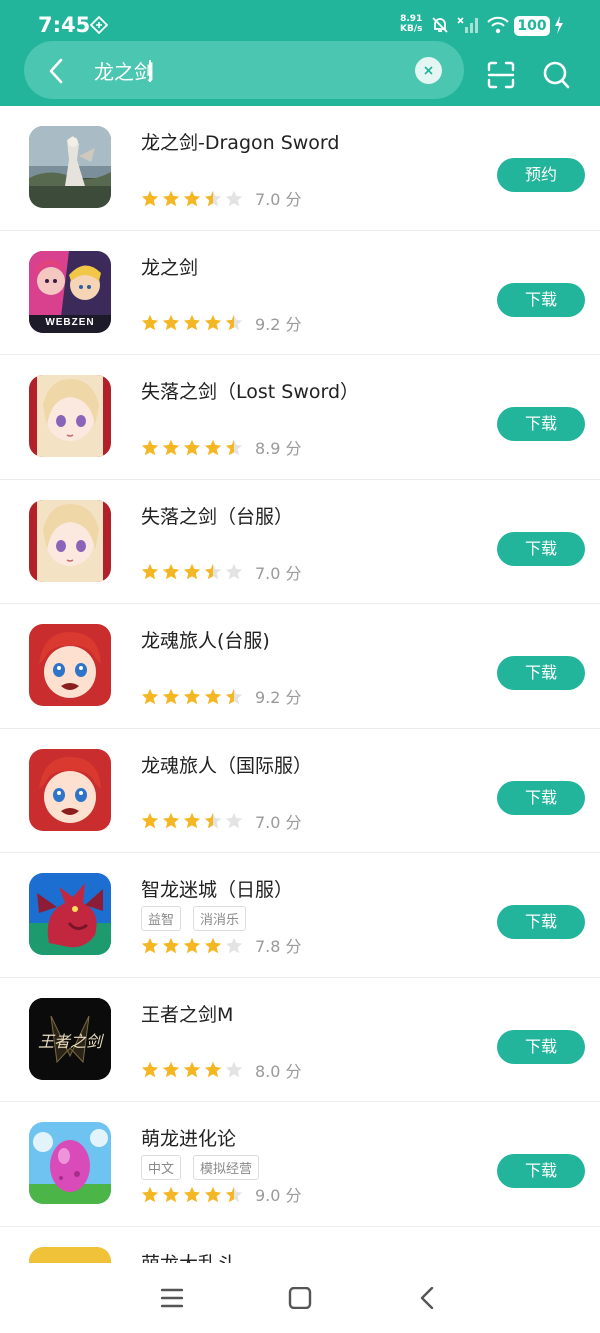  Describe the element at coordinates (411, 24) in the screenshot. I see `network-speed: 8.91 KB/s` at that location.